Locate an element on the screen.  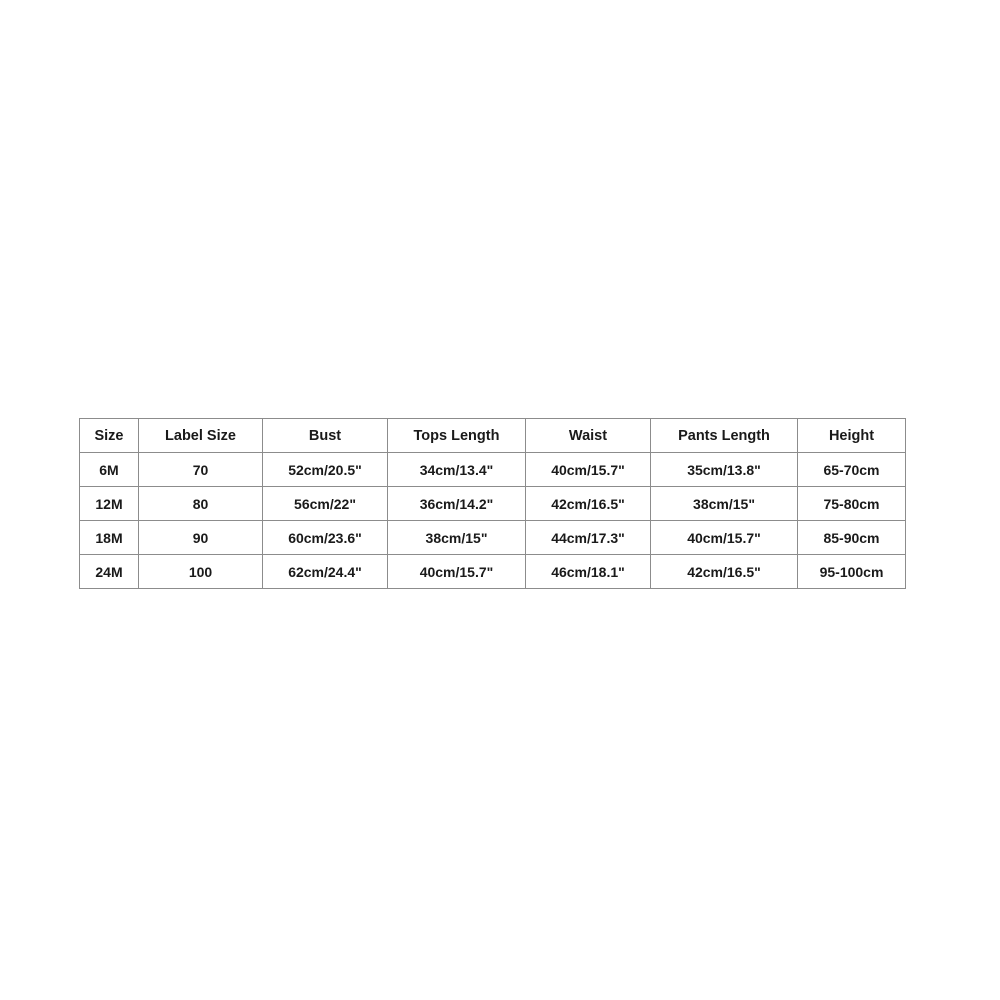
cell-waist: 42cm/16.5" is located at coordinates (588, 503).